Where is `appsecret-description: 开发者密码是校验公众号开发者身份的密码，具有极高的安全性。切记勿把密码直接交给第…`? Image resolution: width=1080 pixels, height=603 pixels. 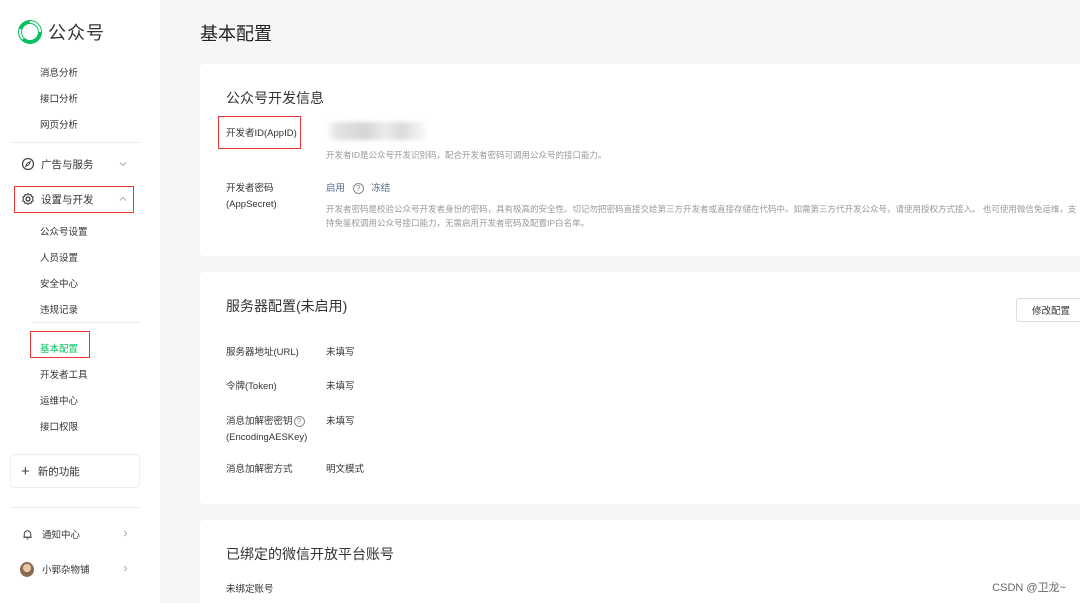
appsecret-description: 开发者密码是校验公众号开发者身份的密码，具有极高的安全性。切记勿把密码直接交给第… is located at coordinates (701, 216).